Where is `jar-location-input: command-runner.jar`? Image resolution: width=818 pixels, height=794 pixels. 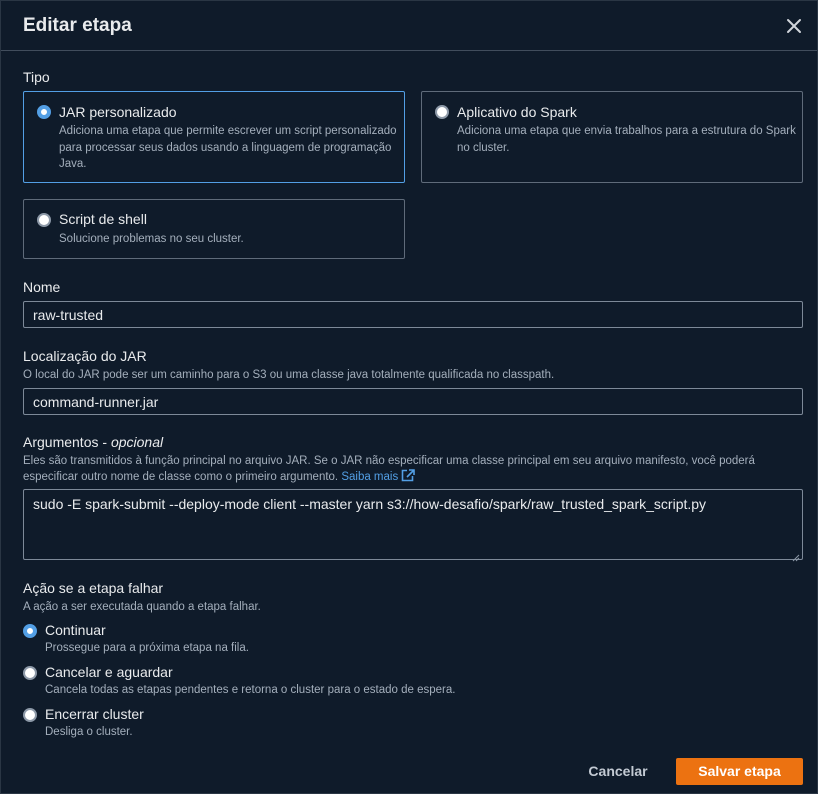
jar-location-input: command-runner.jar is located at coordinates (413, 401).